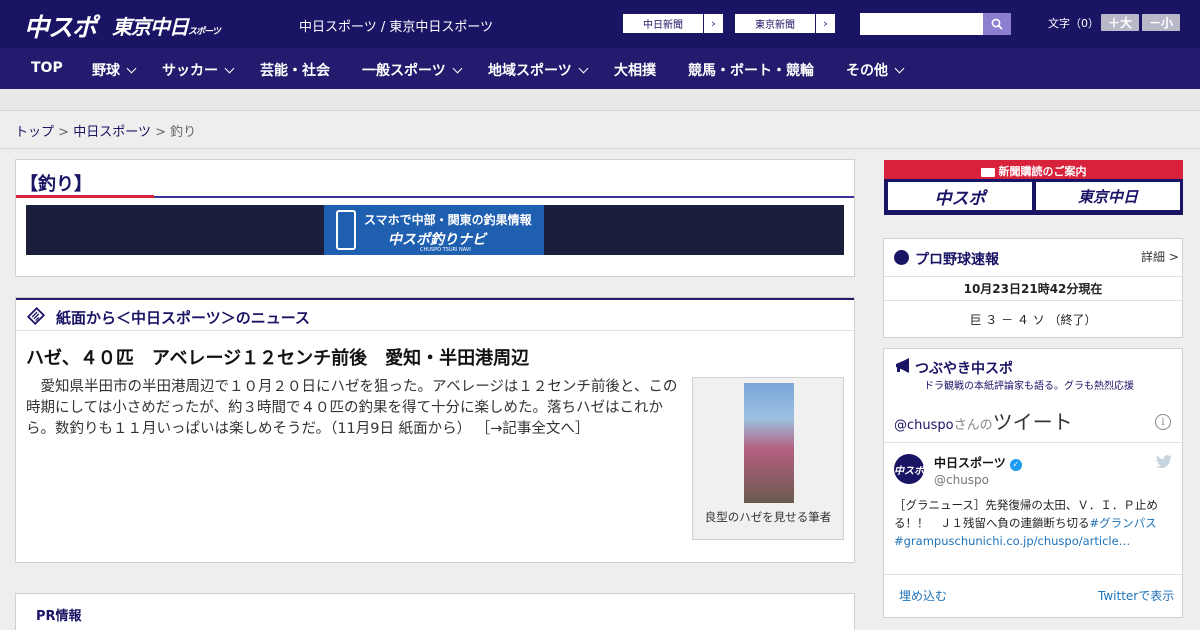 The height and width of the screenshot is (630, 1200). What do you see at coordinates (277, 357) in the screenshot?
I see `article-title: ハゼ、４０匹 アベレージ１２センチ前後 愛知・半田港周辺` at bounding box center [277, 357].